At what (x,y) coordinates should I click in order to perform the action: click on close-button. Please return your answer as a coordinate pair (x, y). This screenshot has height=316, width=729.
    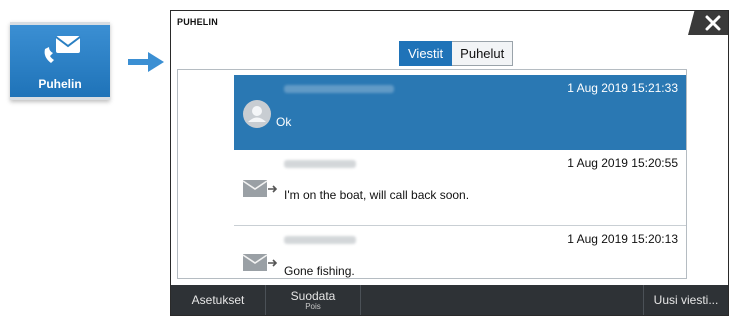
    Looking at the image, I should click on (708, 23).